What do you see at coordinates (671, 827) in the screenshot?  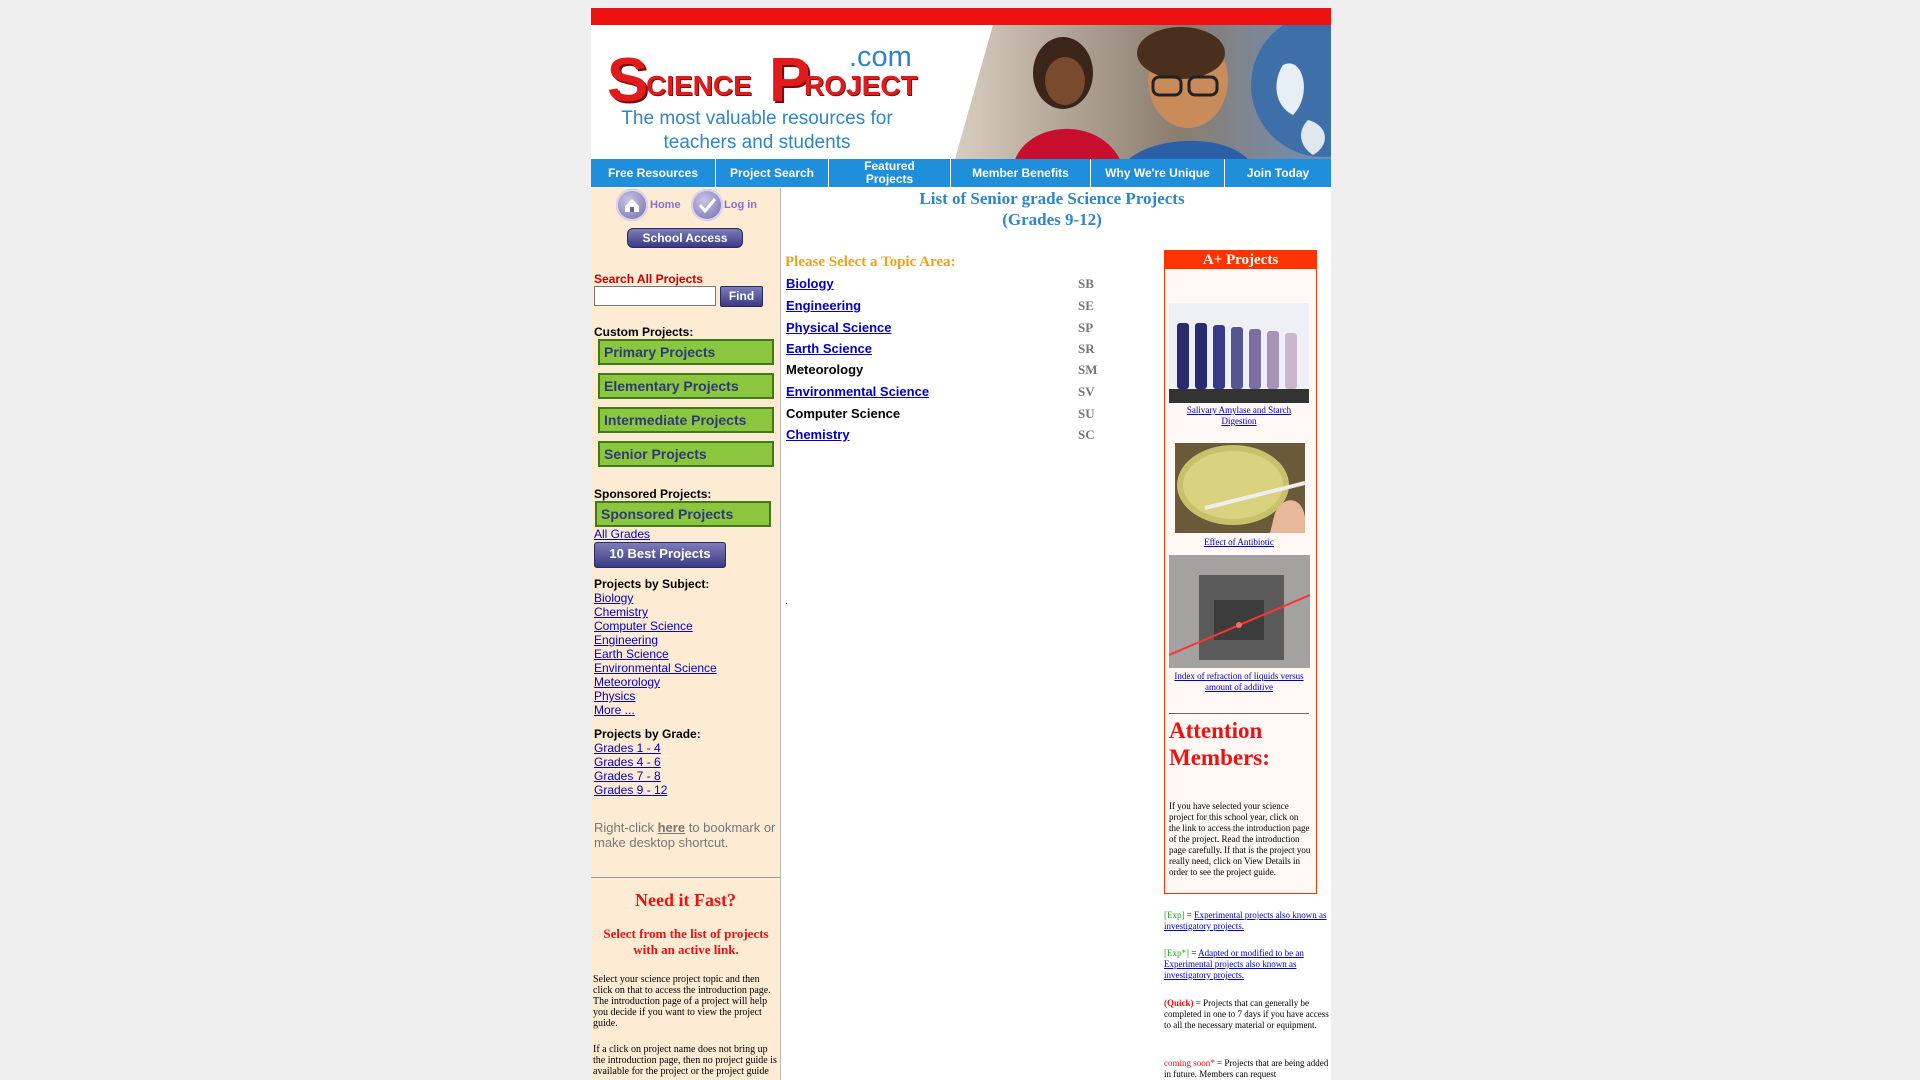 I see `bookmark-here-link: here` at bounding box center [671, 827].